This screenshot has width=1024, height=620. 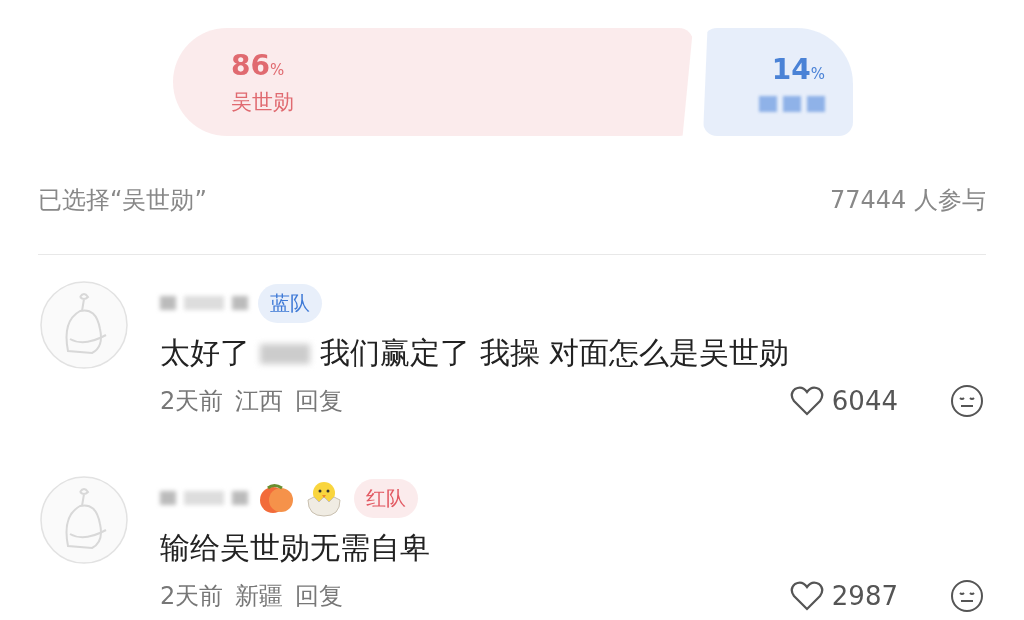 What do you see at coordinates (259, 401) in the screenshot?
I see `comment-location: 江西` at bounding box center [259, 401].